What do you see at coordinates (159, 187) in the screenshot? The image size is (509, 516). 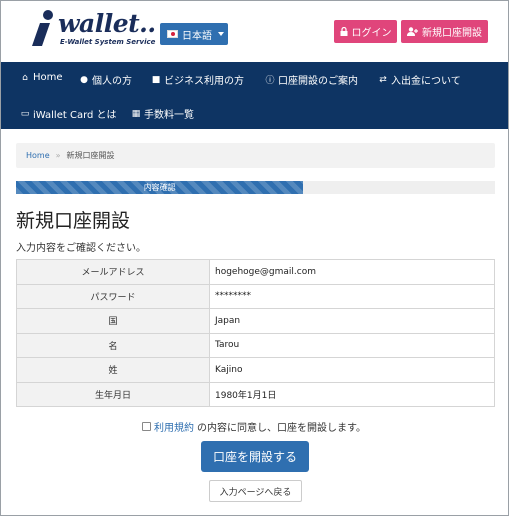 I see `progress-label: 内容確認` at bounding box center [159, 187].